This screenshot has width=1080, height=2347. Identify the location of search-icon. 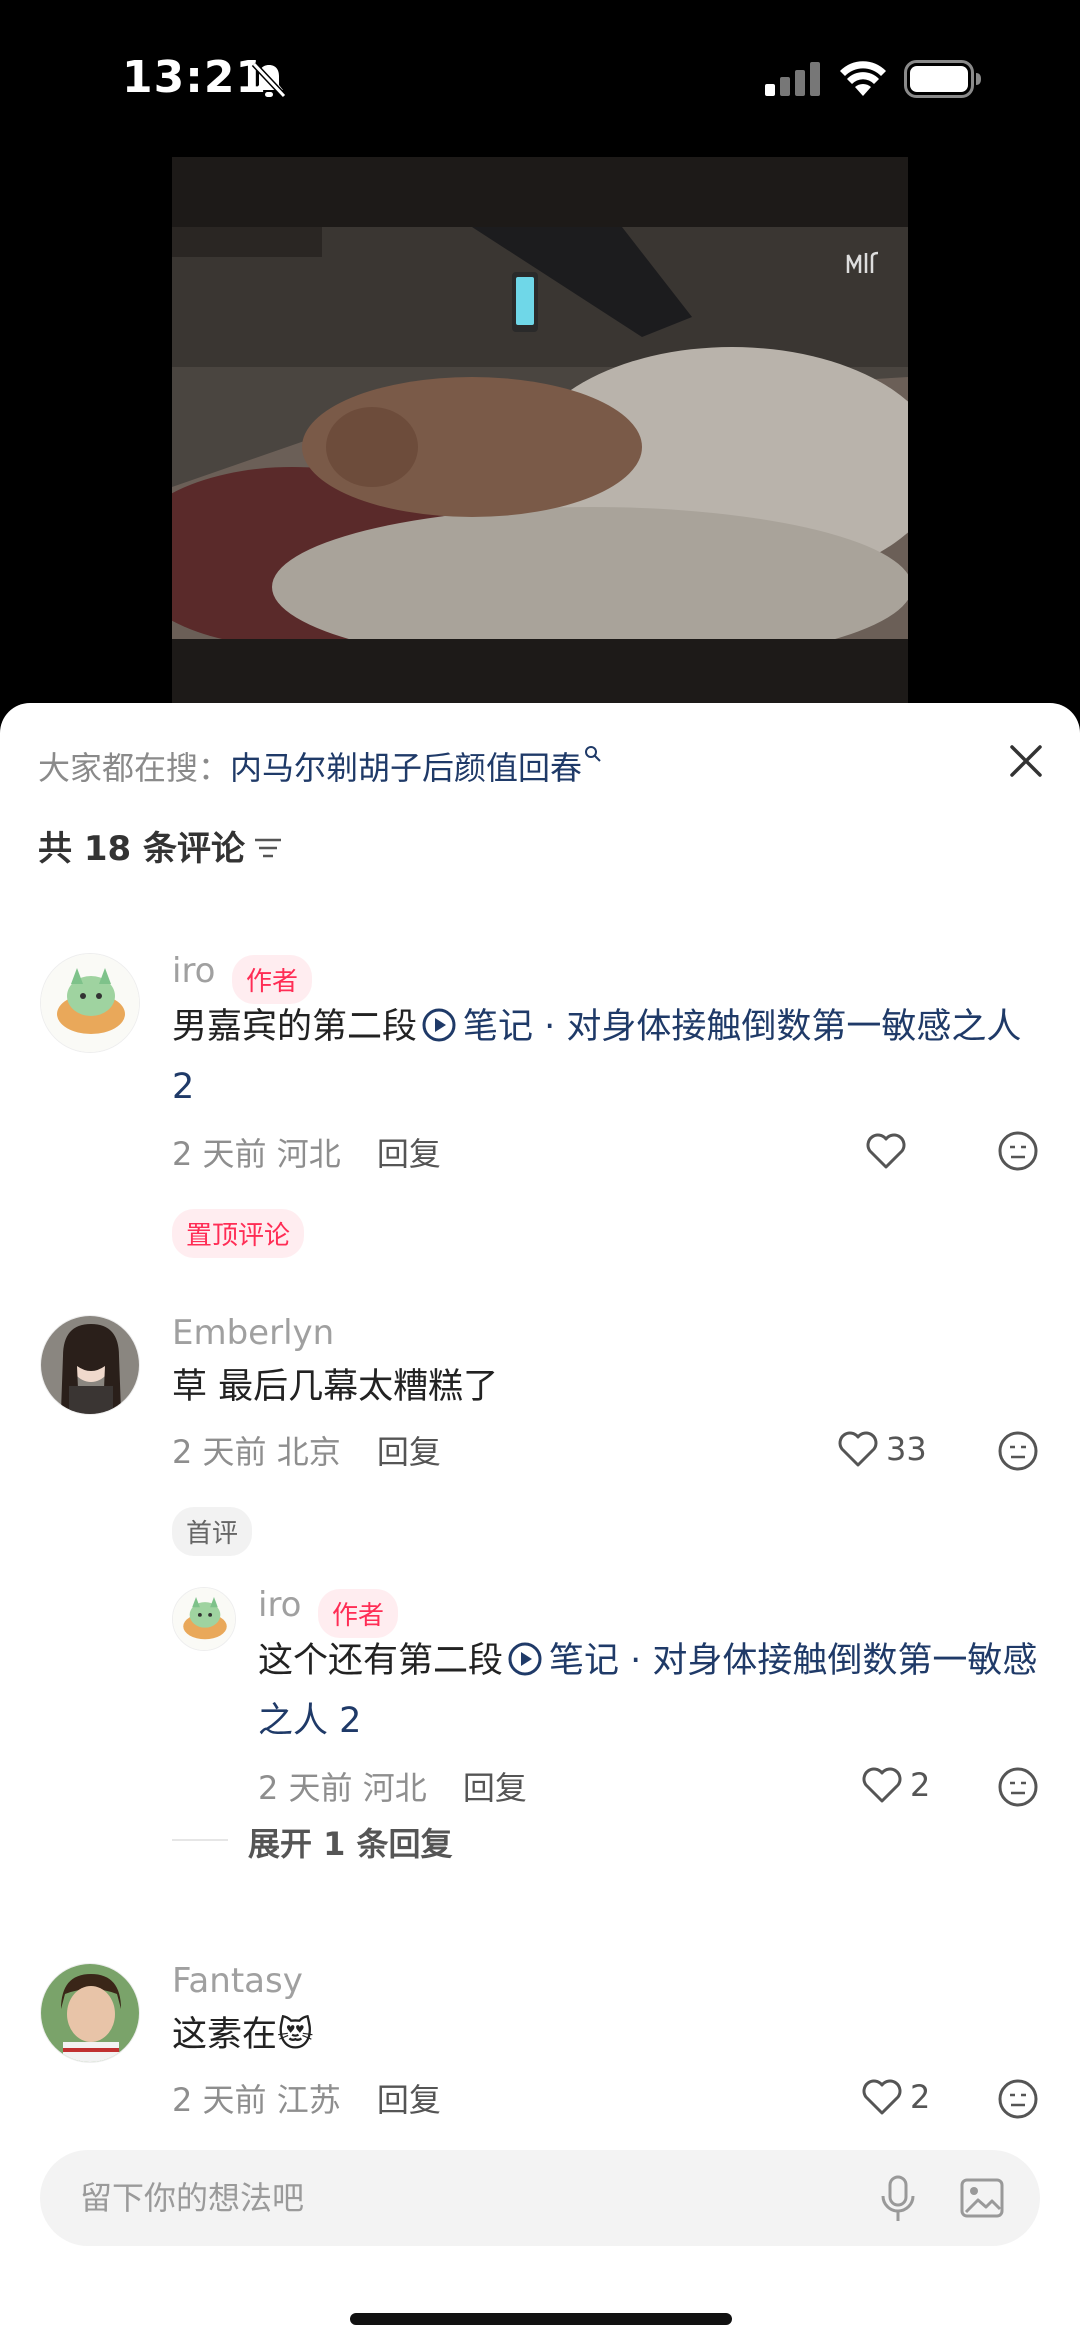
(593, 754).